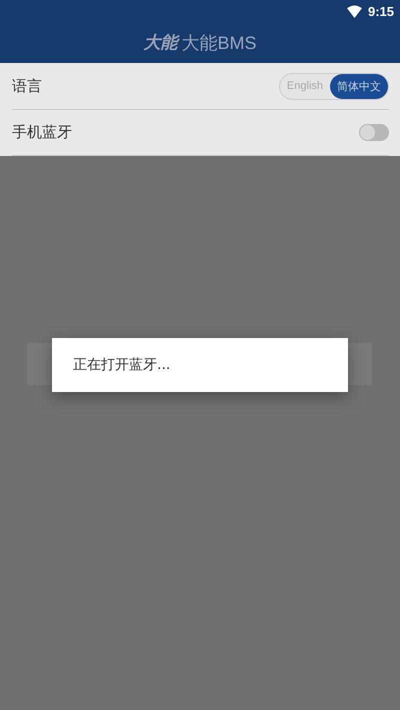 The image size is (400, 710). What do you see at coordinates (42, 132) in the screenshot?
I see `setting-label: 手机蓝牙` at bounding box center [42, 132].